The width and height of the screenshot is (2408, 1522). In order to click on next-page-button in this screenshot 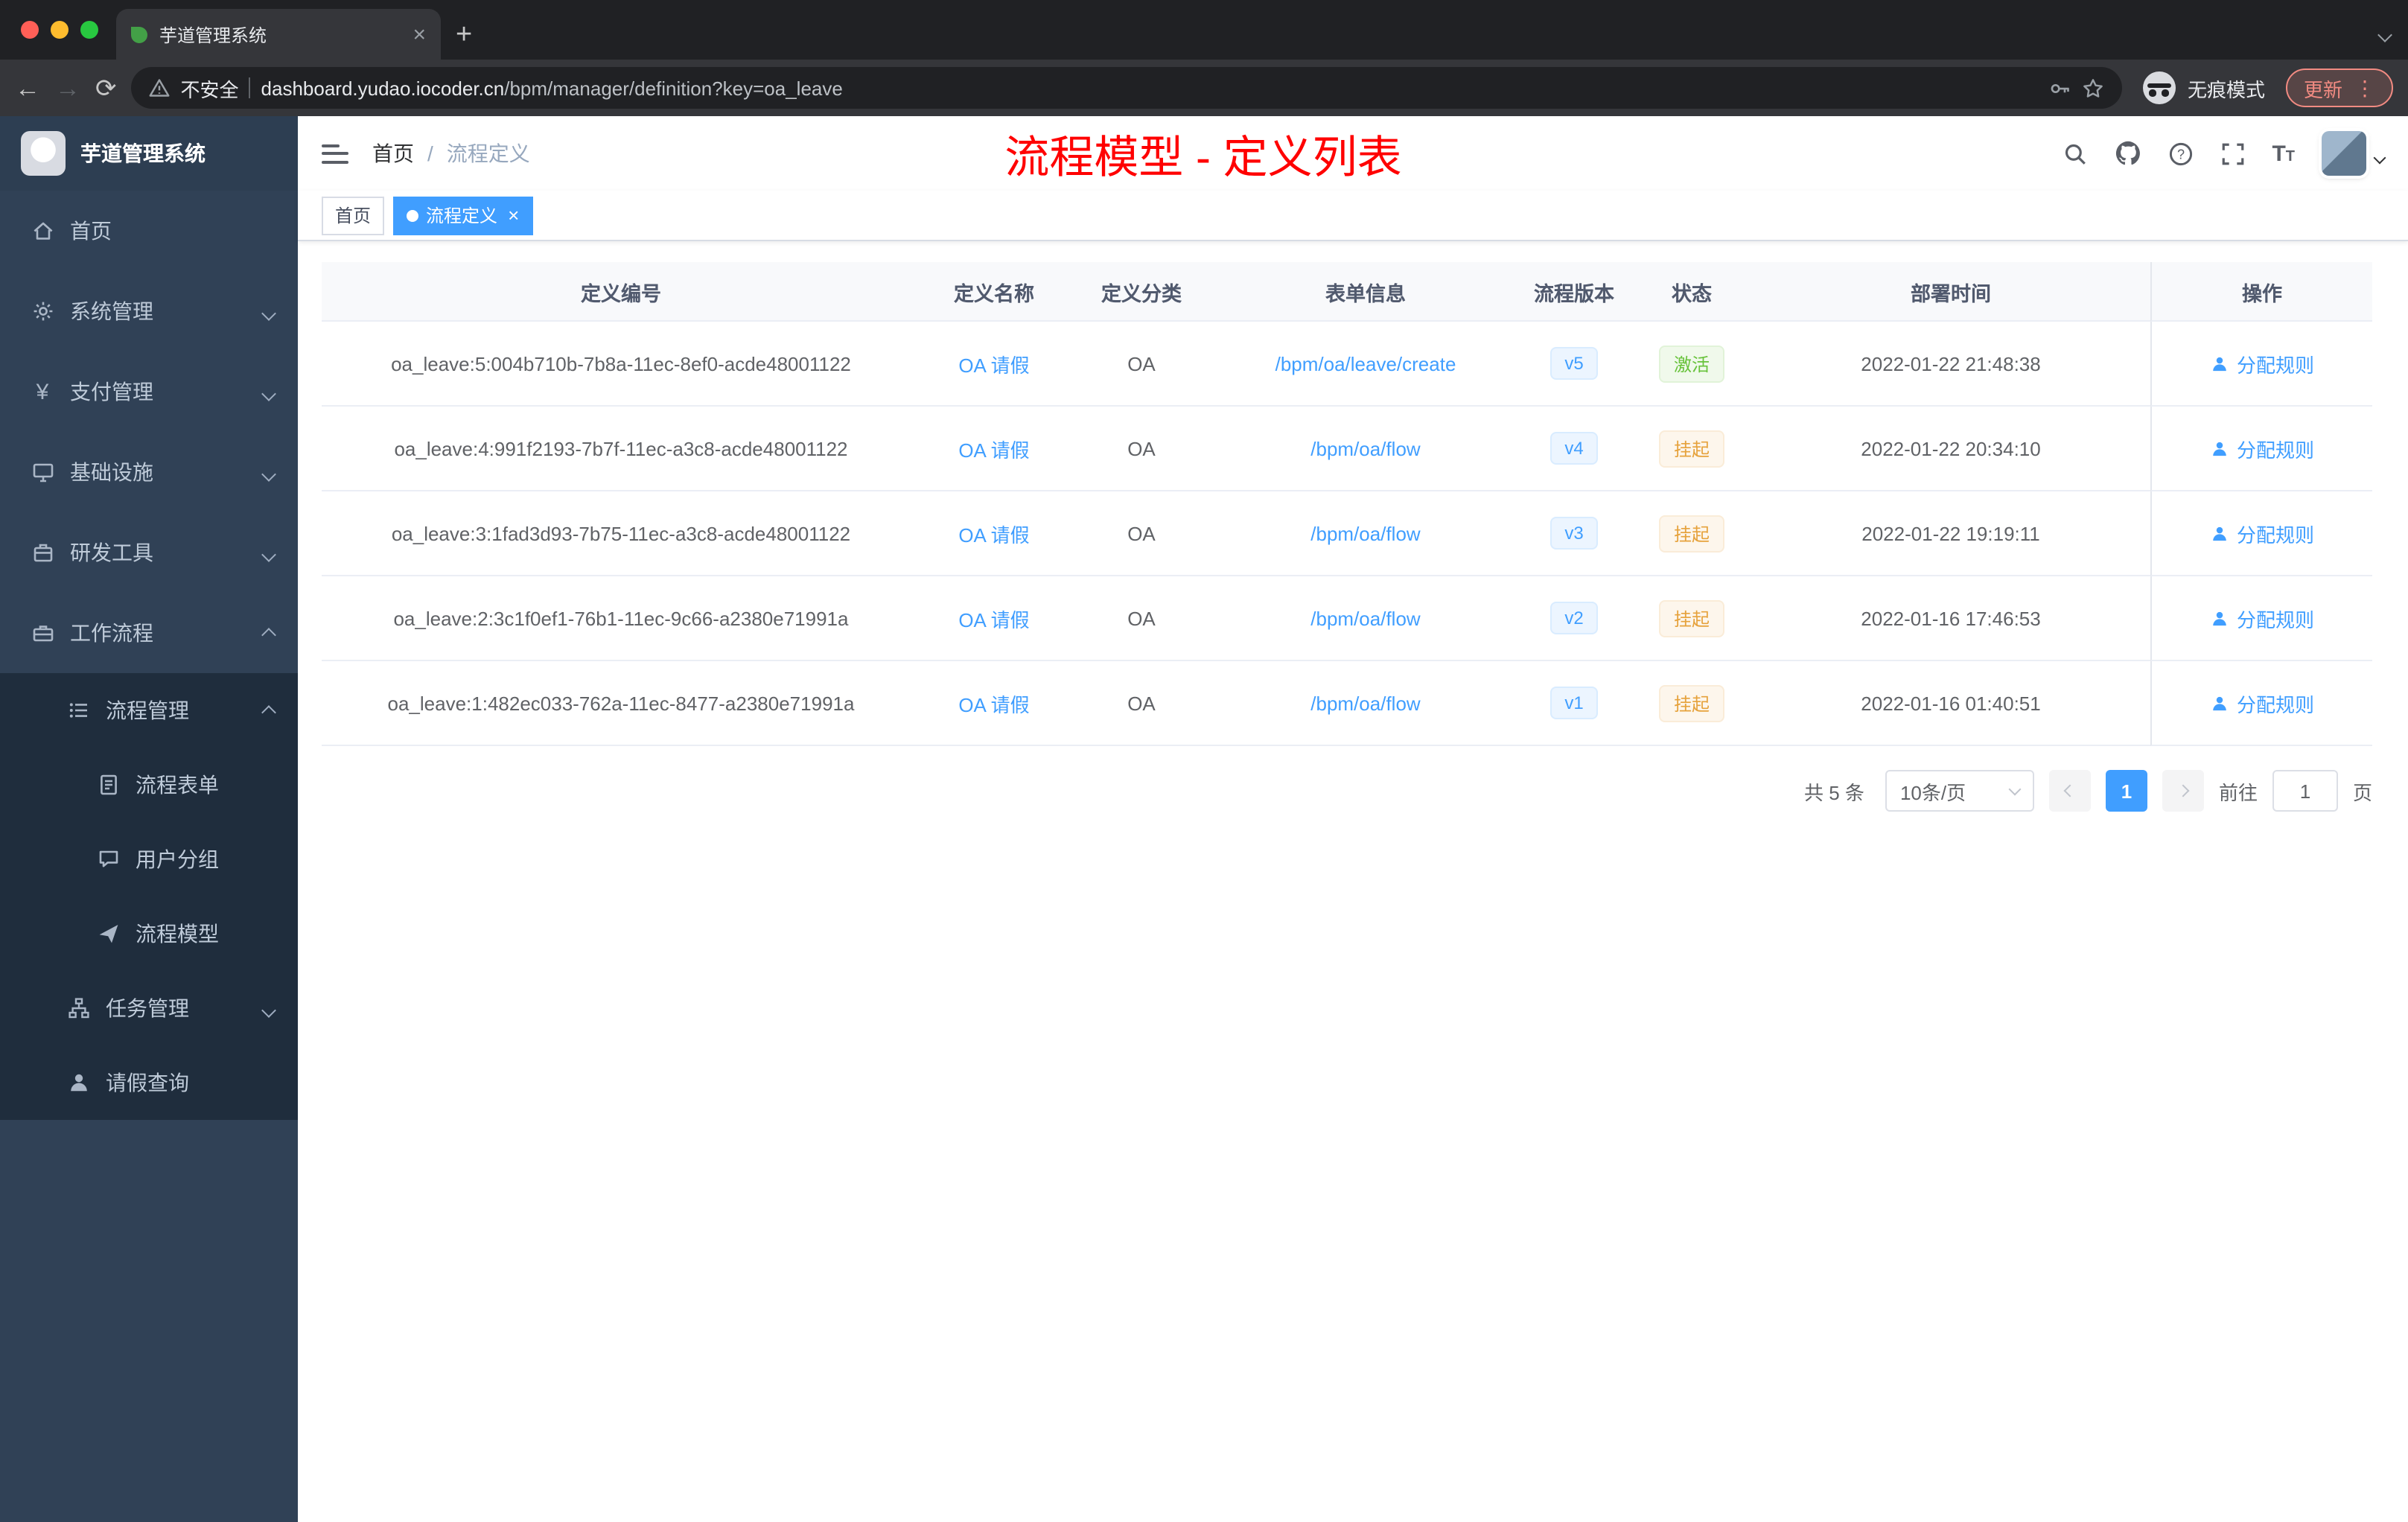, I will do `click(2183, 791)`.